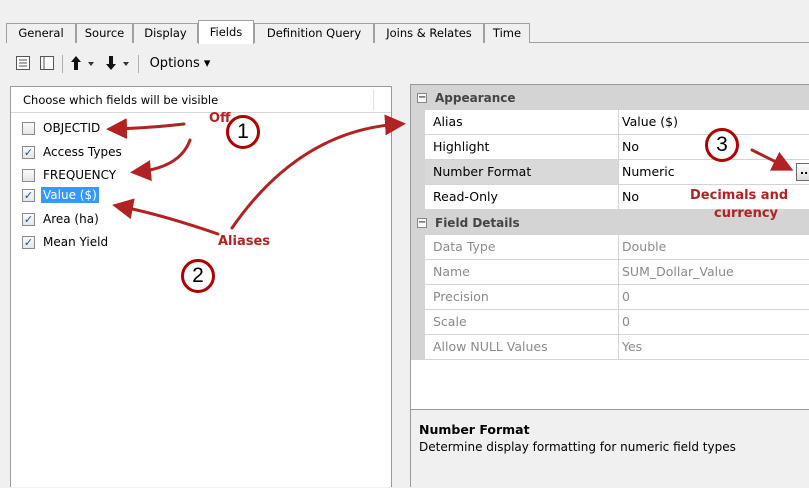  I want to click on field-row-frequency: FREQUENCY, so click(70, 175).